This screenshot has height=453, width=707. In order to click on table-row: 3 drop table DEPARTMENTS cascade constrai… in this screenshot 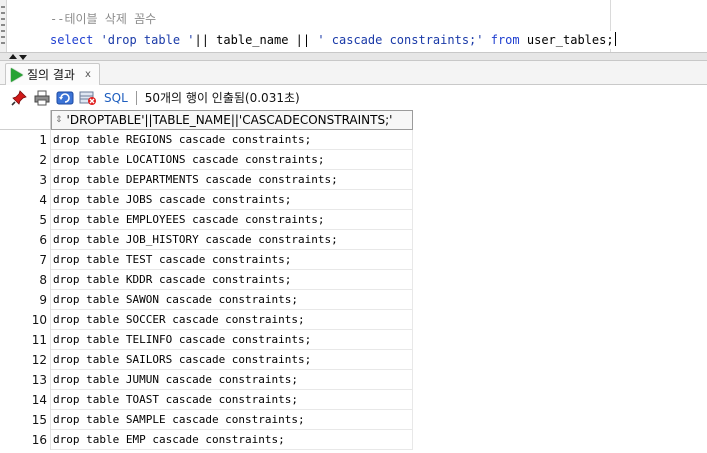, I will do `click(206, 180)`.